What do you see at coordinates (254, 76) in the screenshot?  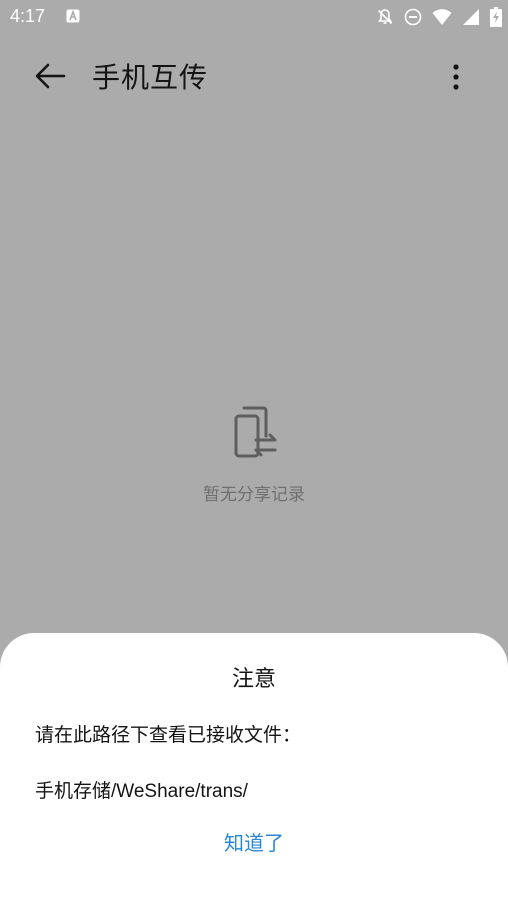 I see `app-bar: 手机互传` at bounding box center [254, 76].